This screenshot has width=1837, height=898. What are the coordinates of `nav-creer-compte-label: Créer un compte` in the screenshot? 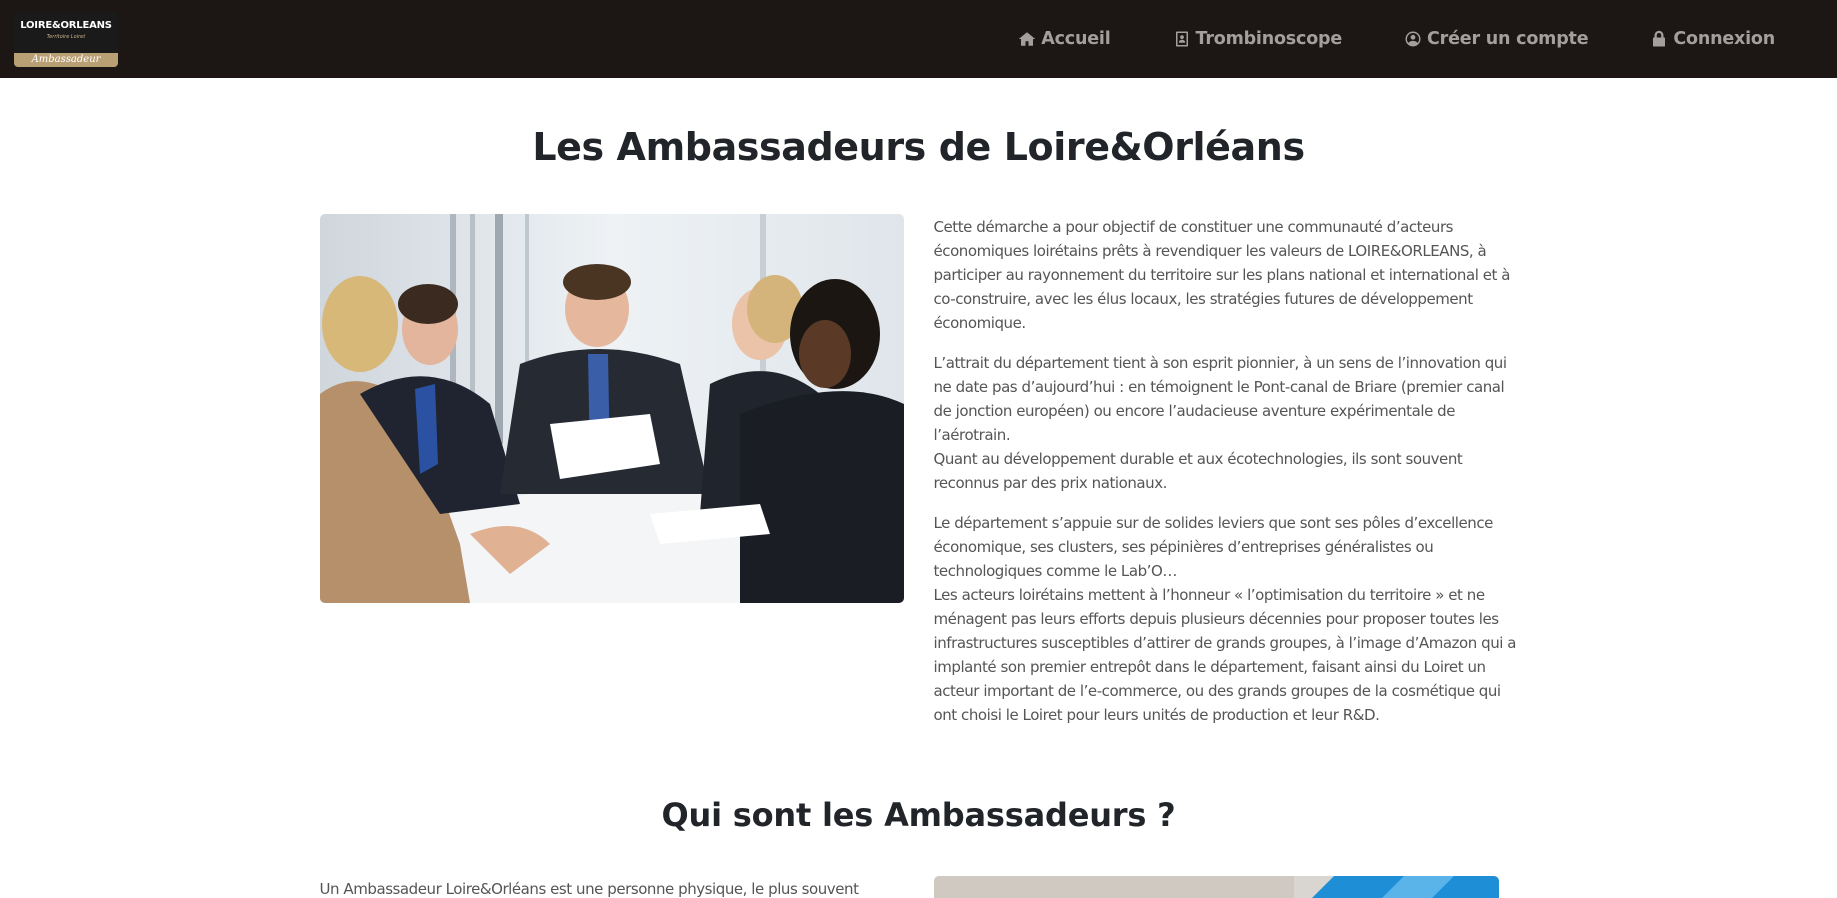 It's located at (1508, 39).